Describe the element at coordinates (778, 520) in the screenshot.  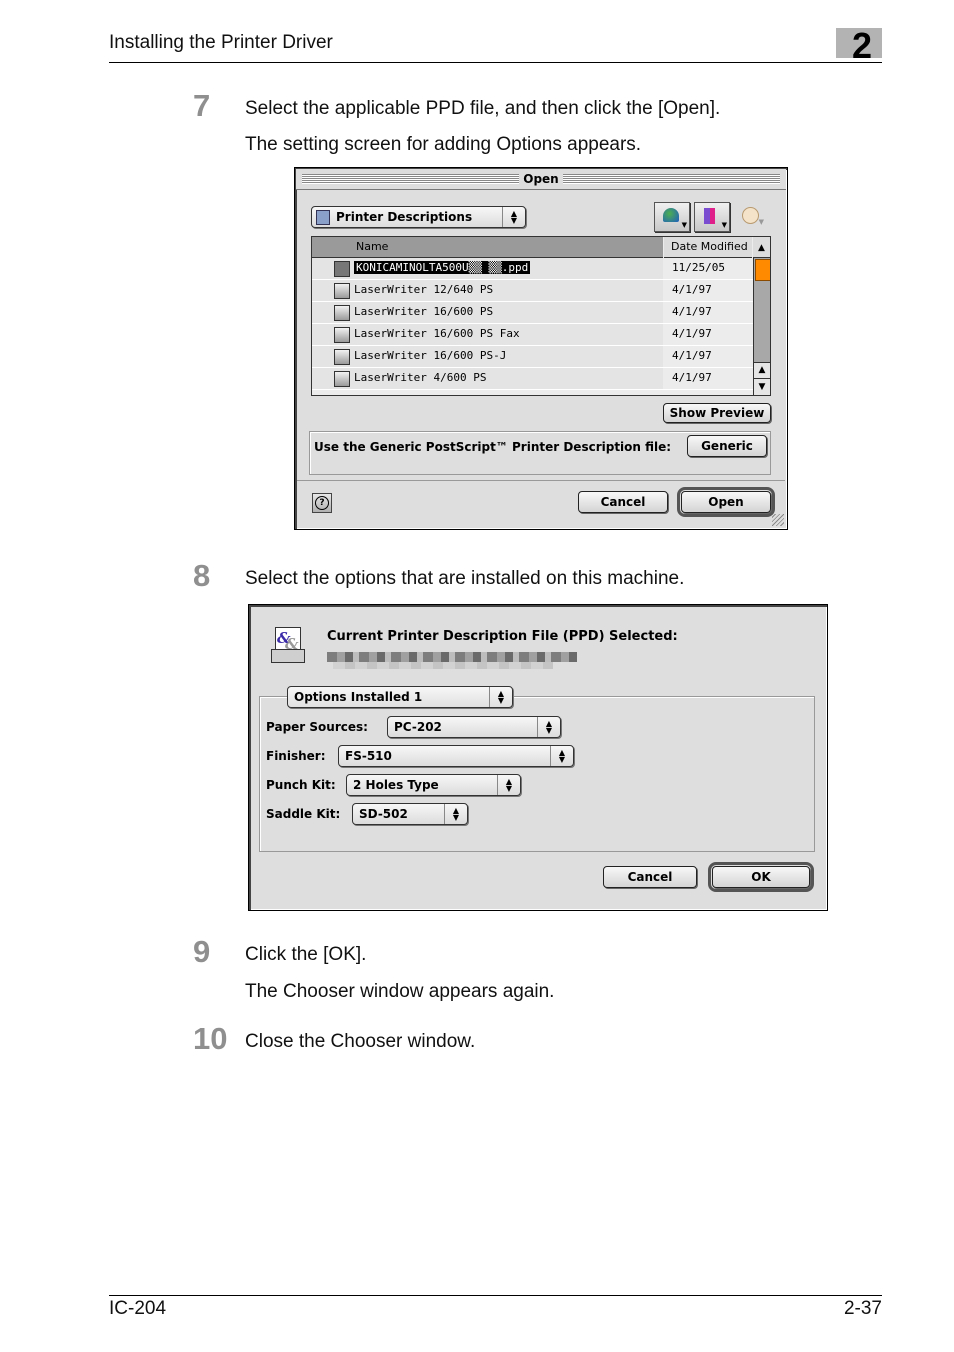
I see `resize-grip-icon` at that location.